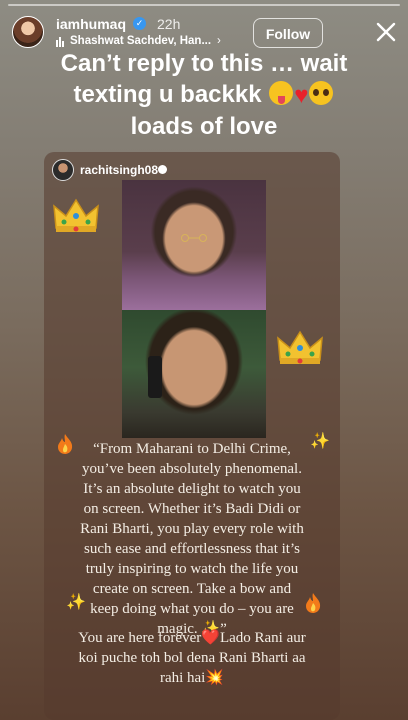 Image resolution: width=408 pixels, height=720 pixels. I want to click on caption-line-3: loads of love, so click(204, 126).